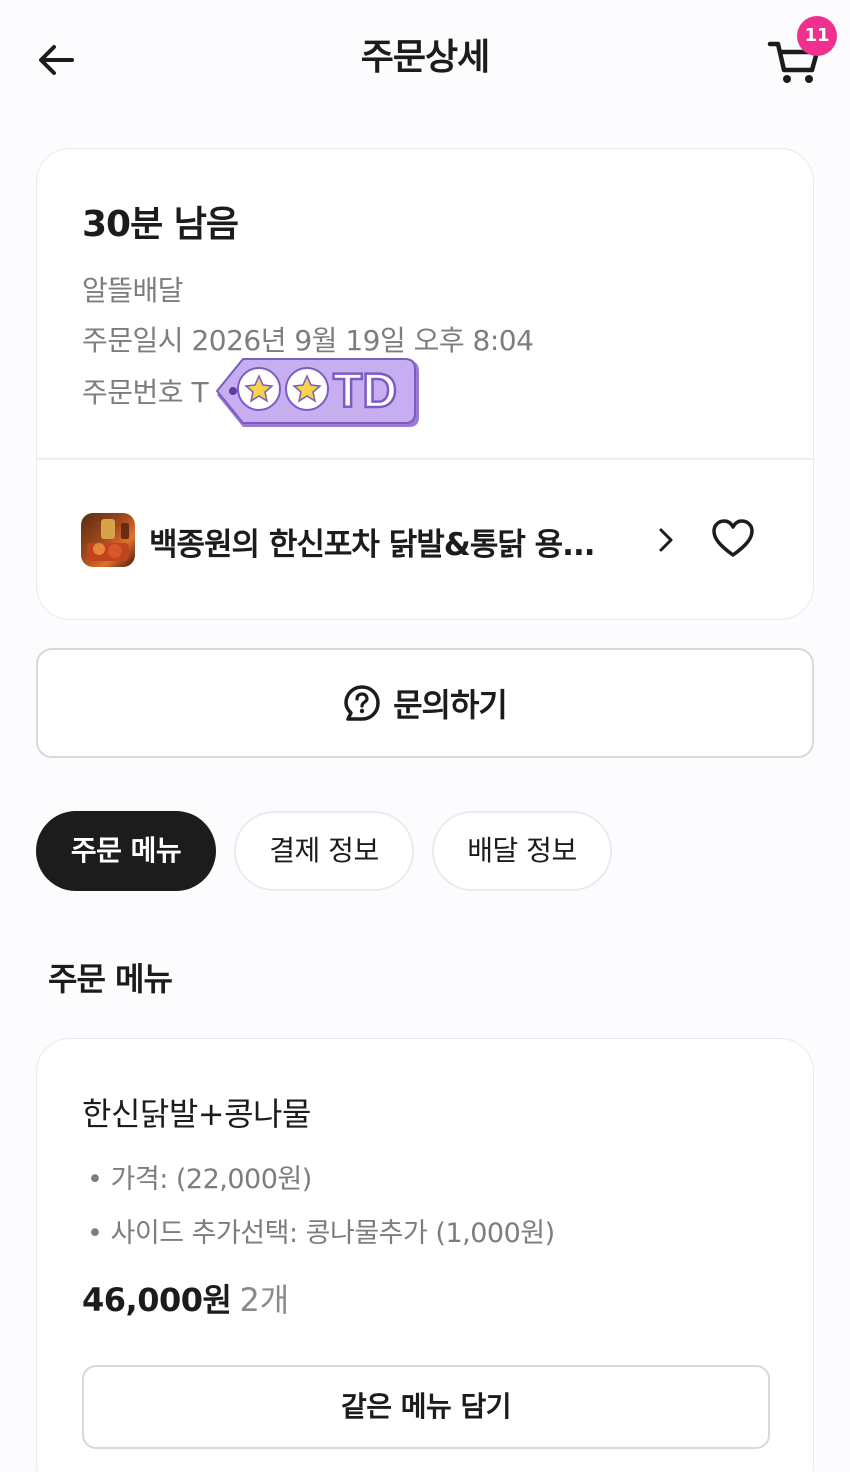  Describe the element at coordinates (365, 391) in the screenshot. I see `sticker-text: TD` at that location.